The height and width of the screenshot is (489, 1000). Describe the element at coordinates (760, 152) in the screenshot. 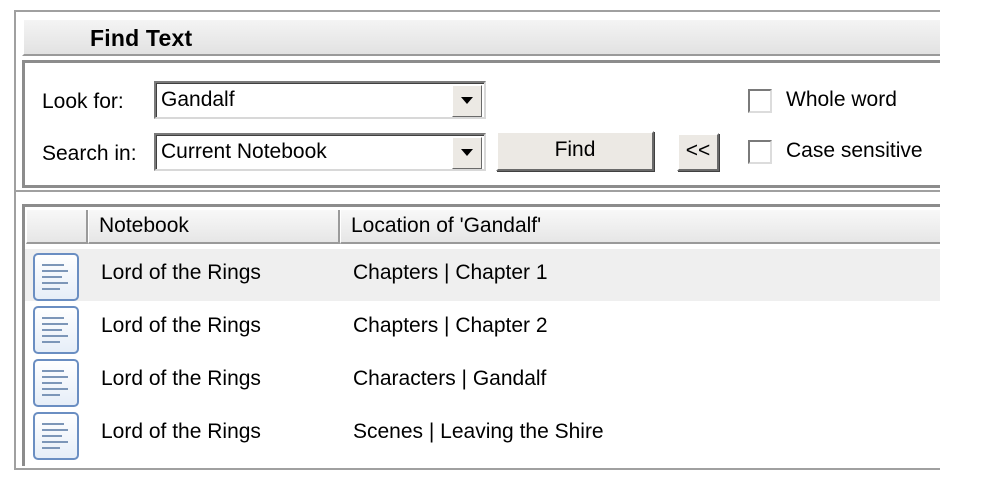

I see `case-sensitive-checkbox` at that location.